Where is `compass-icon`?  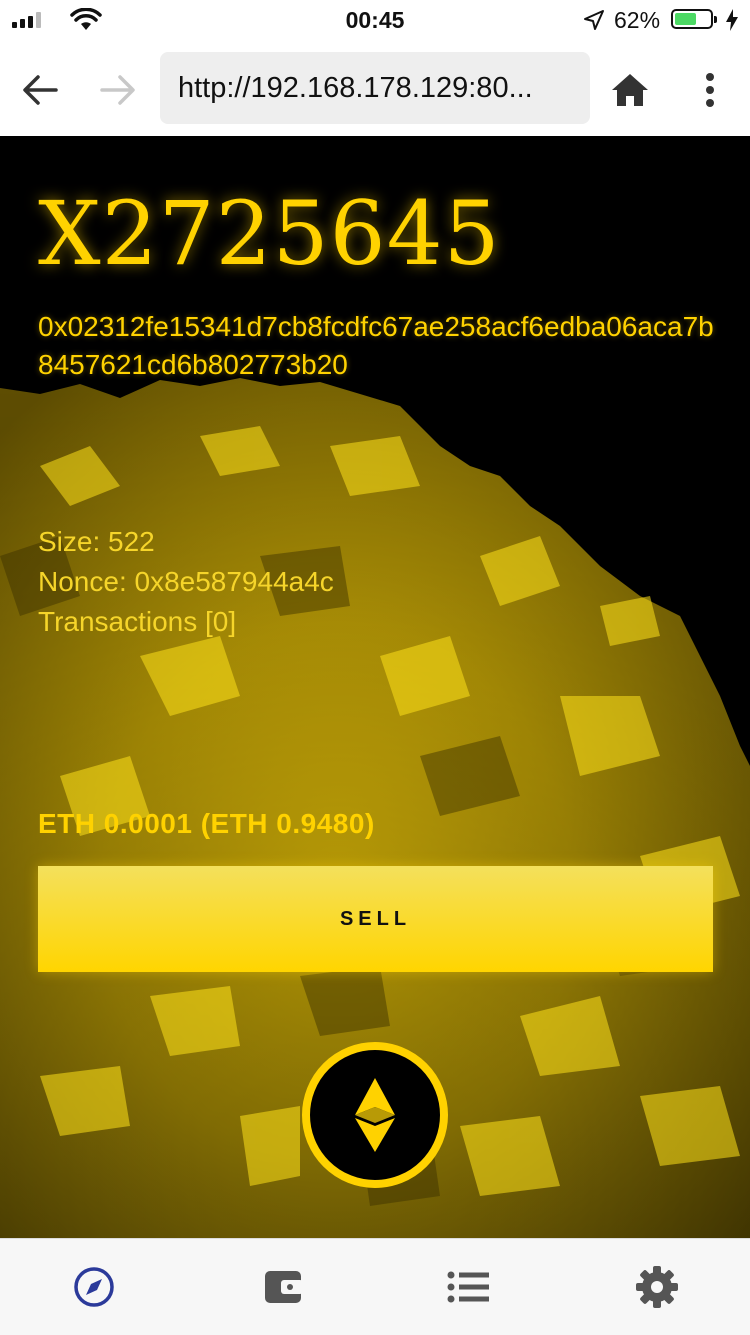
compass-icon is located at coordinates (94, 1287).